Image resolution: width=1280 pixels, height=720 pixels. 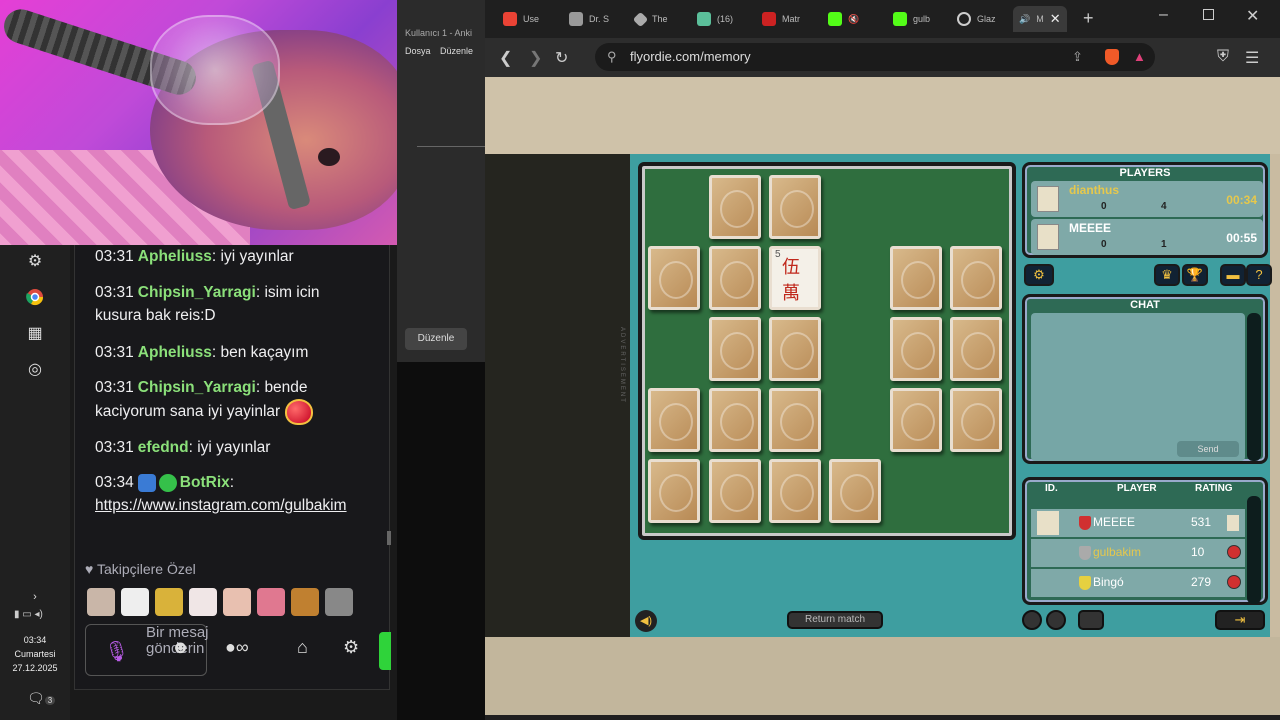 What do you see at coordinates (1056, 620) in the screenshot?
I see `user-icon` at bounding box center [1056, 620].